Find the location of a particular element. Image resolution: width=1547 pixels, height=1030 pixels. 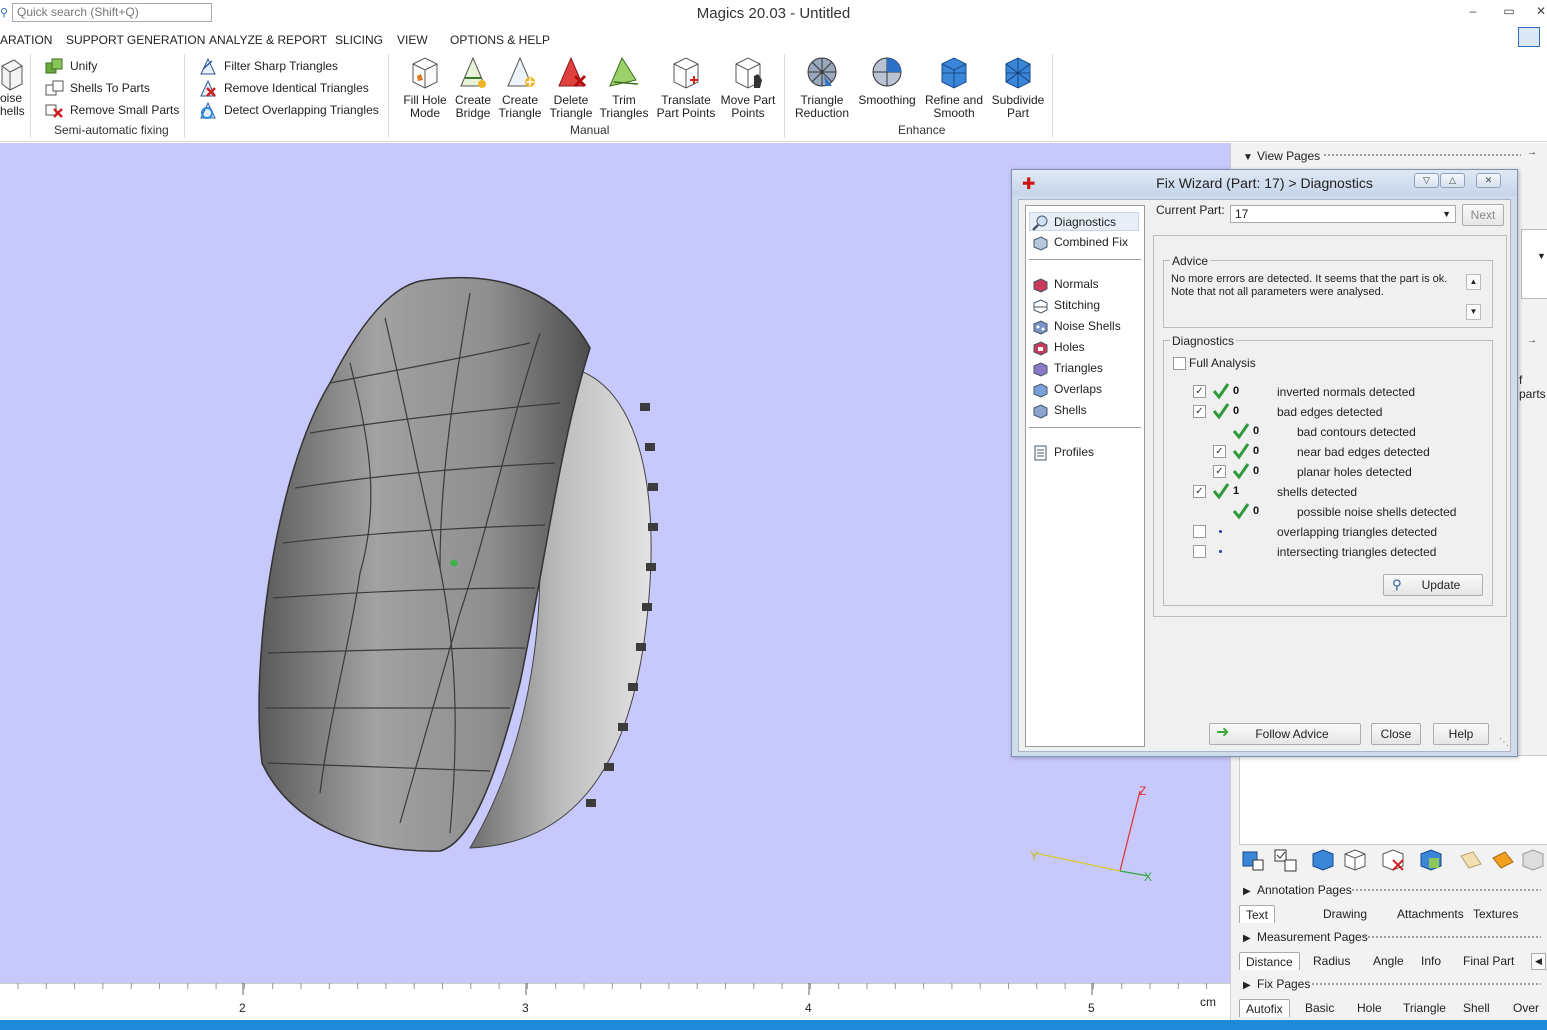

scroll-up-icon: ▲ is located at coordinates (1473, 282).